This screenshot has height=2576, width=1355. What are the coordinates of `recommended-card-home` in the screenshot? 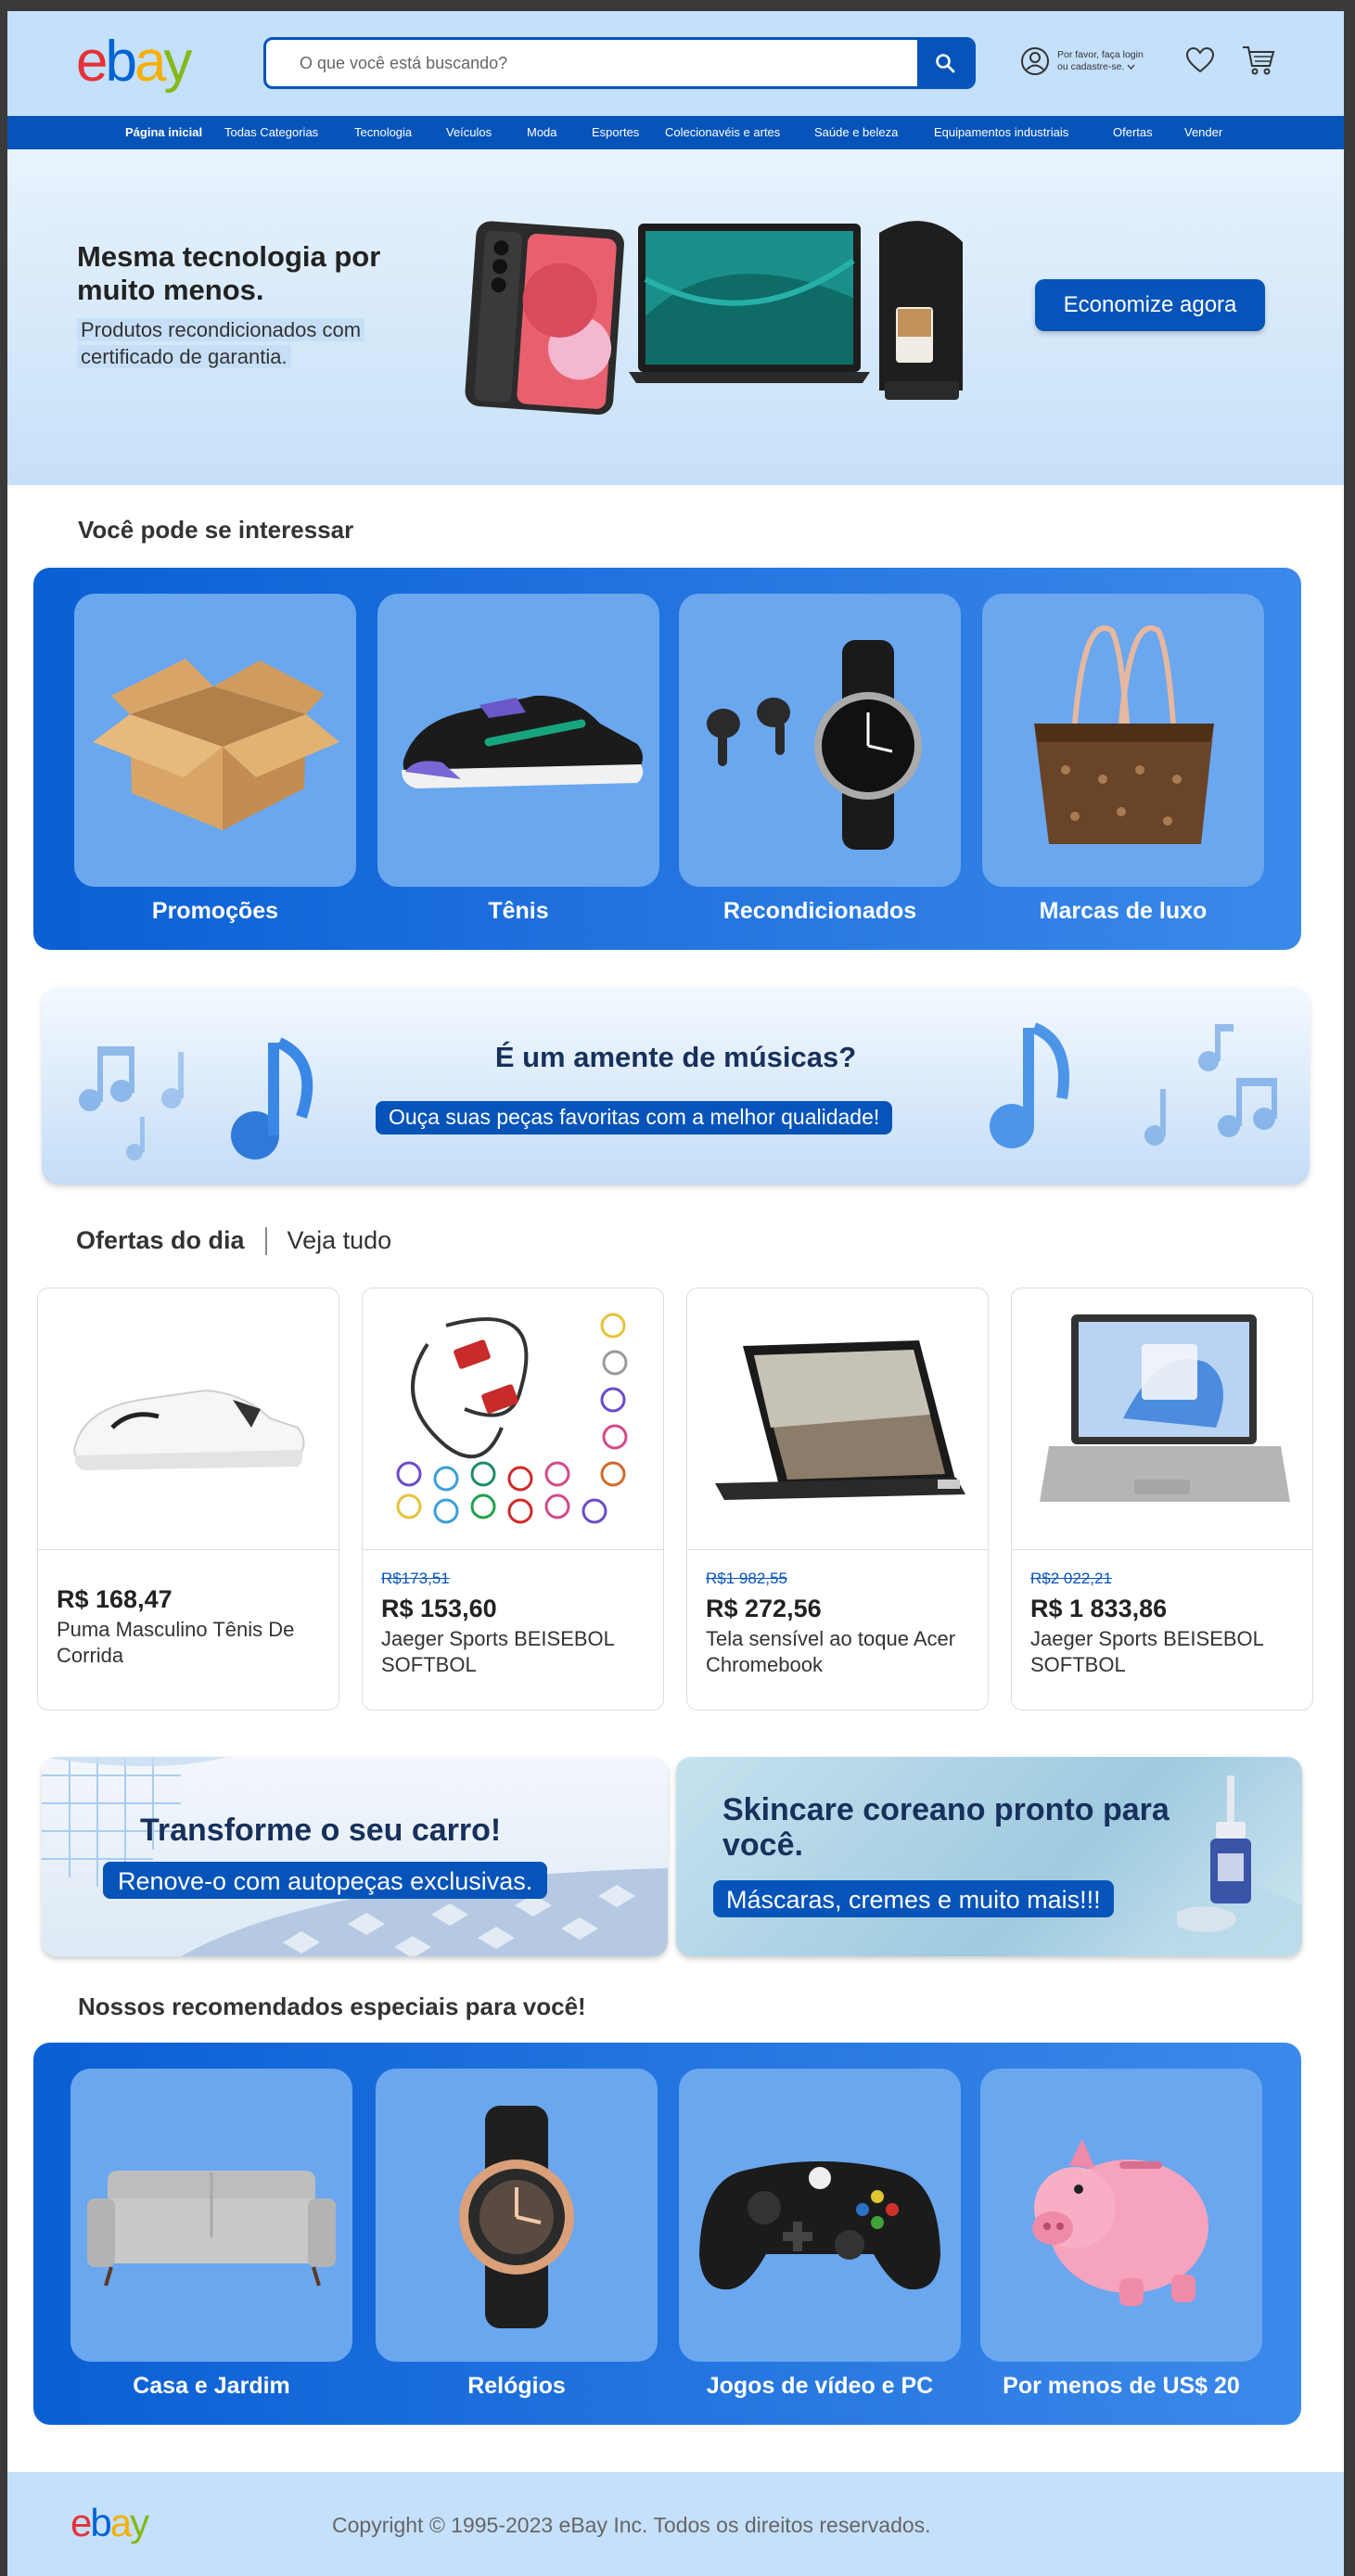 It's located at (211, 2215).